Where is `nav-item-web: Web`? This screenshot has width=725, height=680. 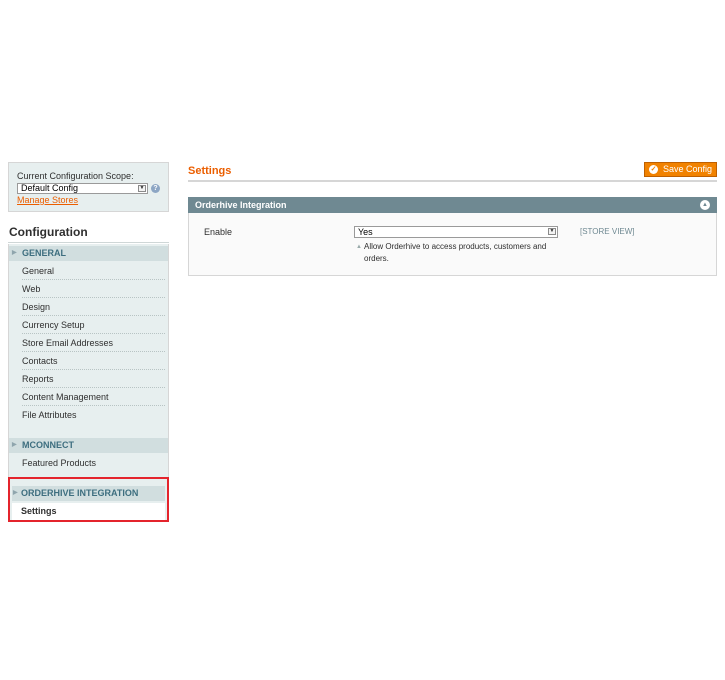
nav-item-web: Web is located at coordinates (93, 289).